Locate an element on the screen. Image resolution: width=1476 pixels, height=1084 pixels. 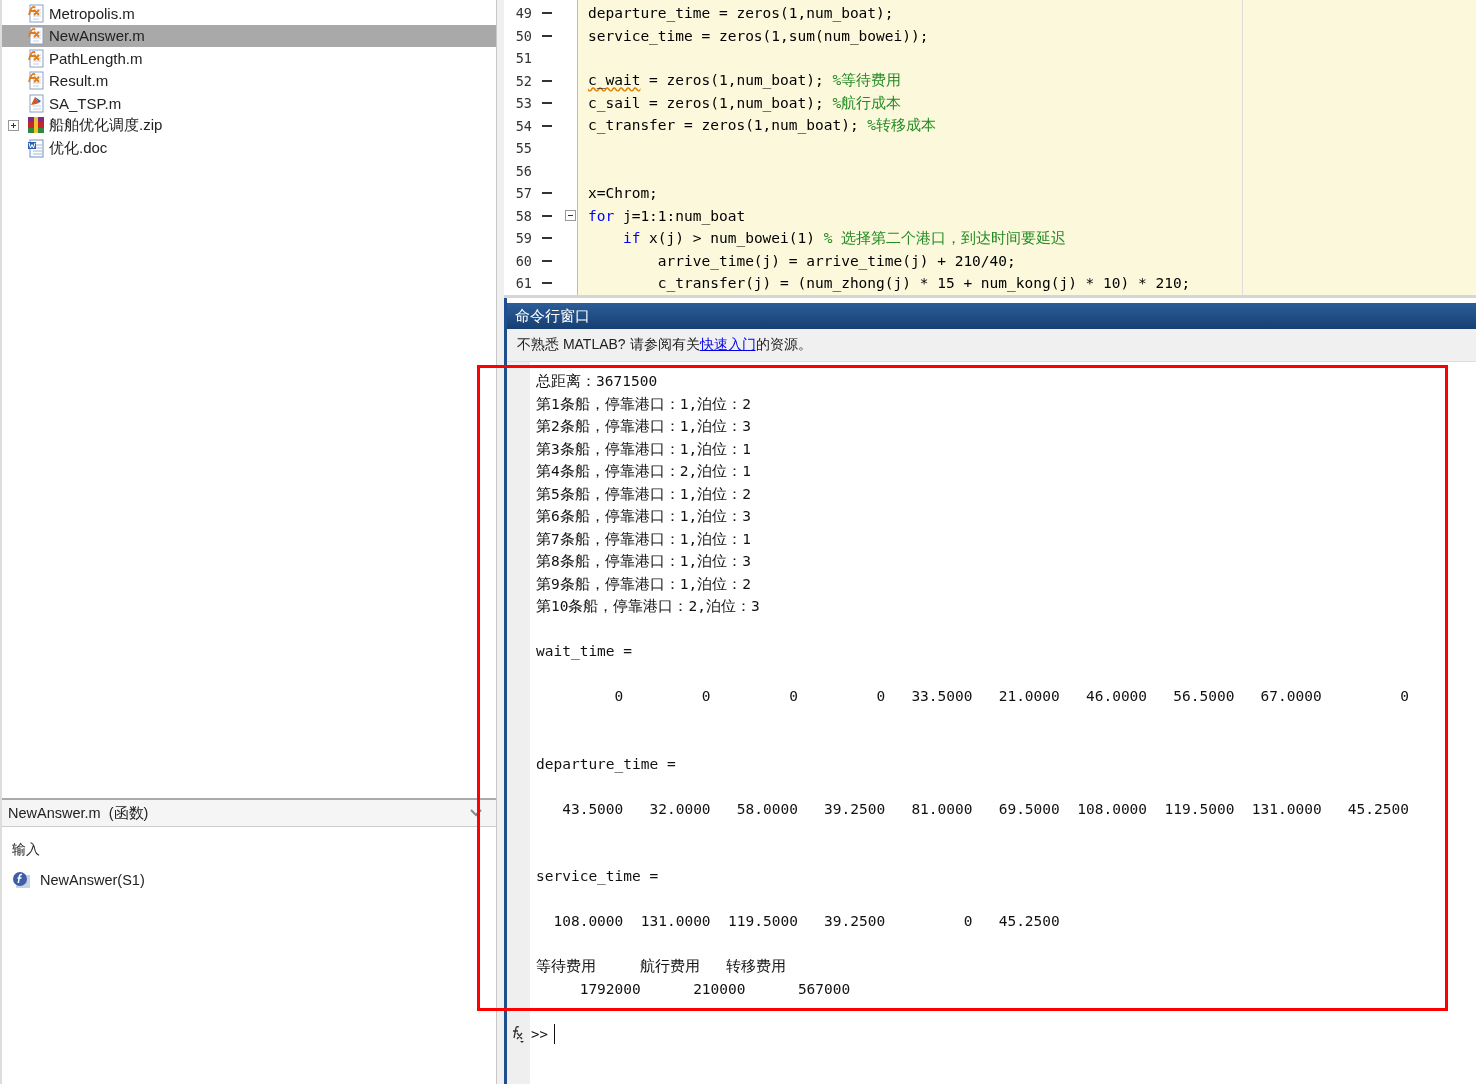
code-line: arrive_time(j) = arrive_time(j) + 210/40; is located at coordinates (836, 260).